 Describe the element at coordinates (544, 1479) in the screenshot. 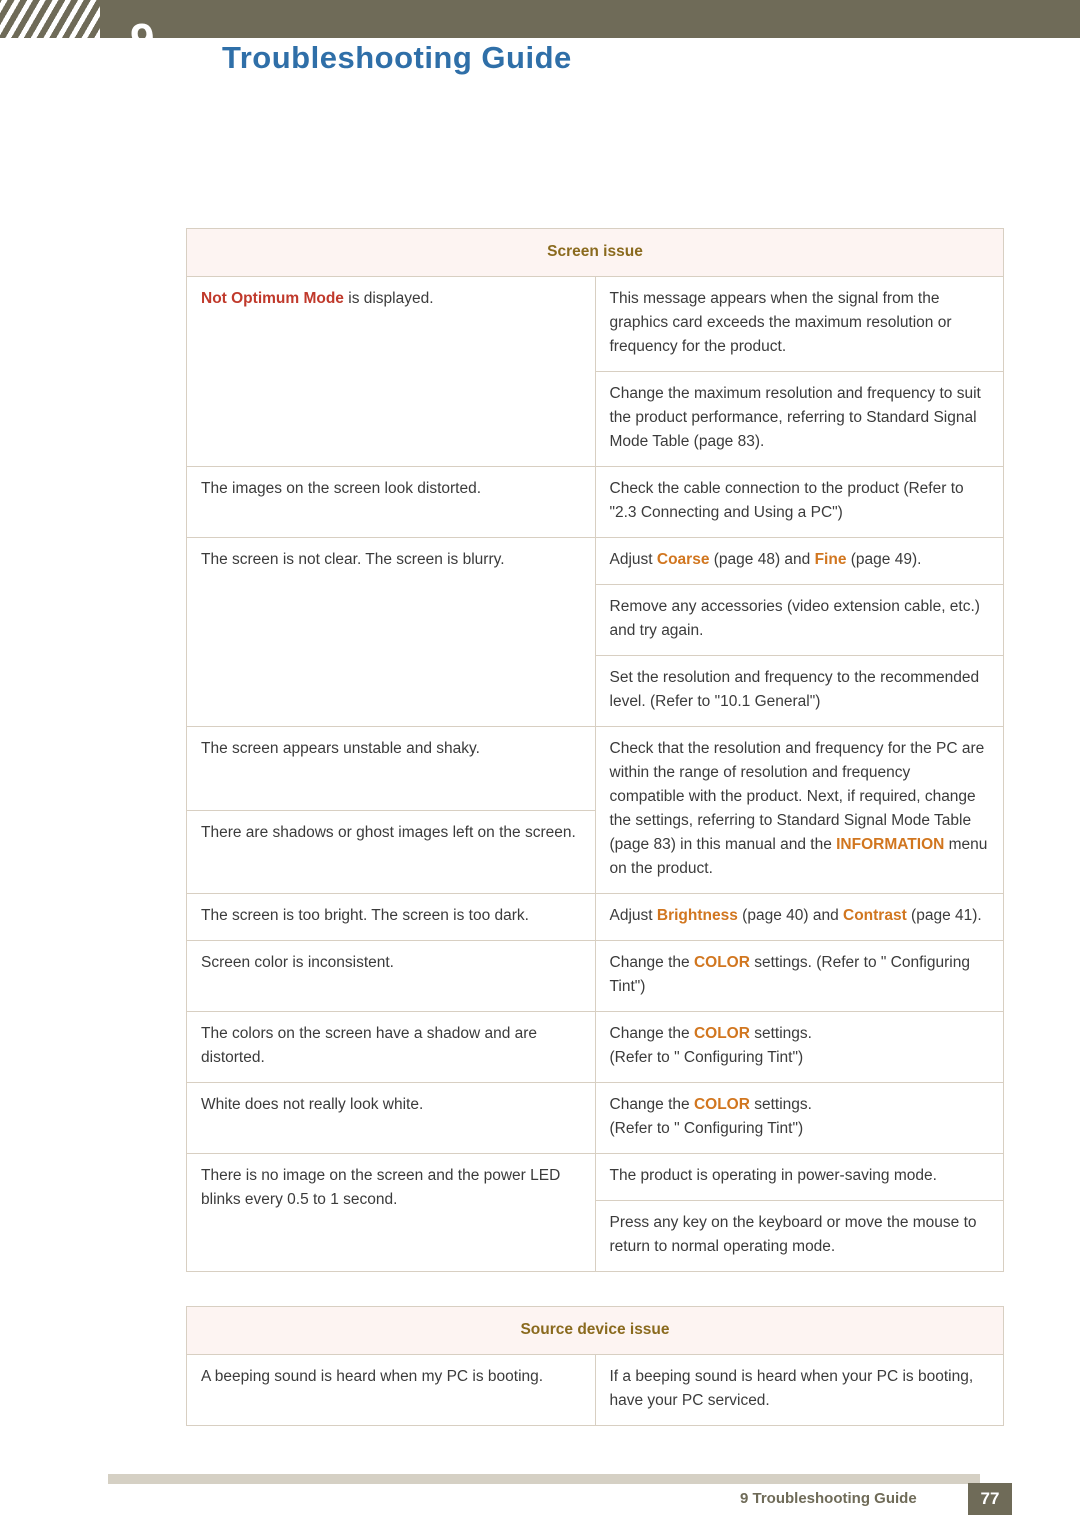

I see `footer-divider` at that location.